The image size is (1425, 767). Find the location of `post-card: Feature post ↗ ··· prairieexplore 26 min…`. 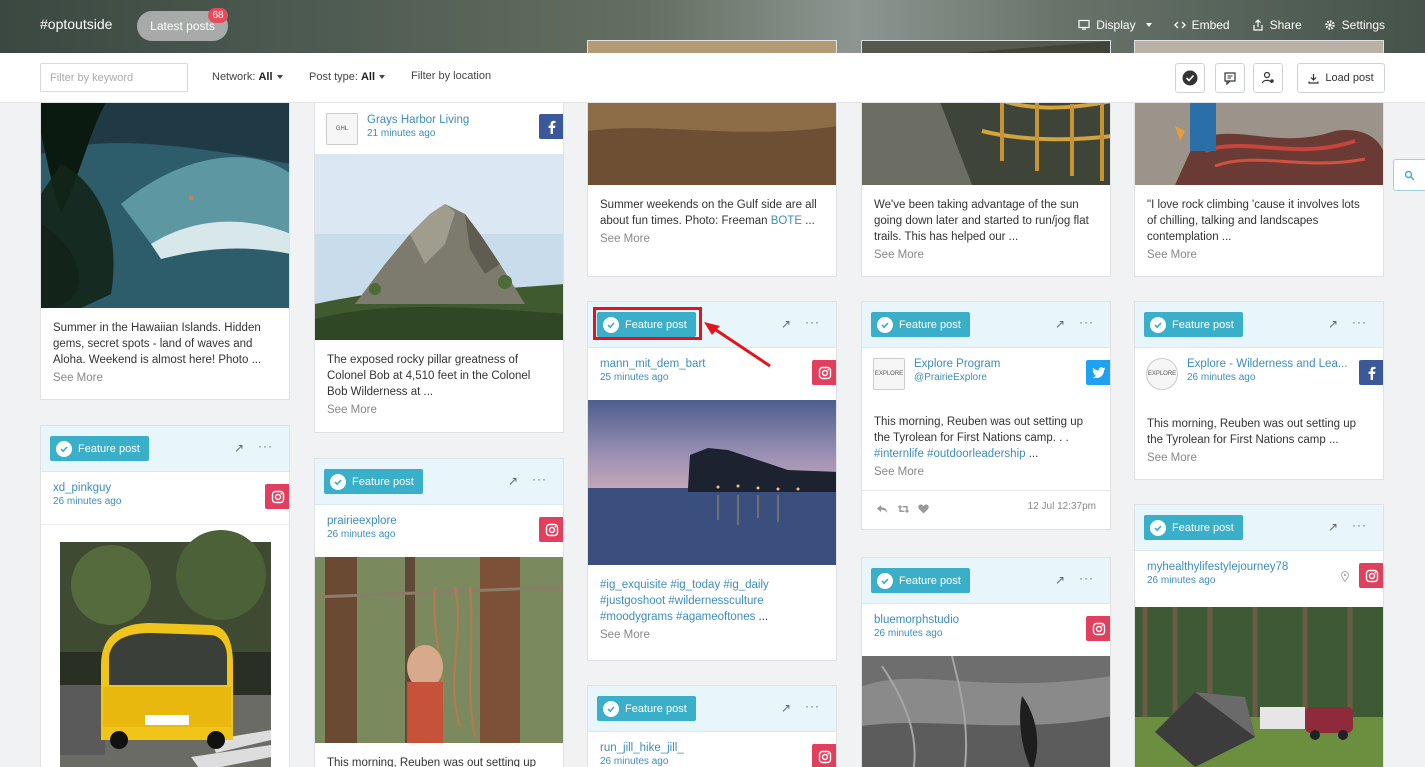

post-card: Feature post ↗ ··· prairieexplore 26 min… is located at coordinates (439, 612).